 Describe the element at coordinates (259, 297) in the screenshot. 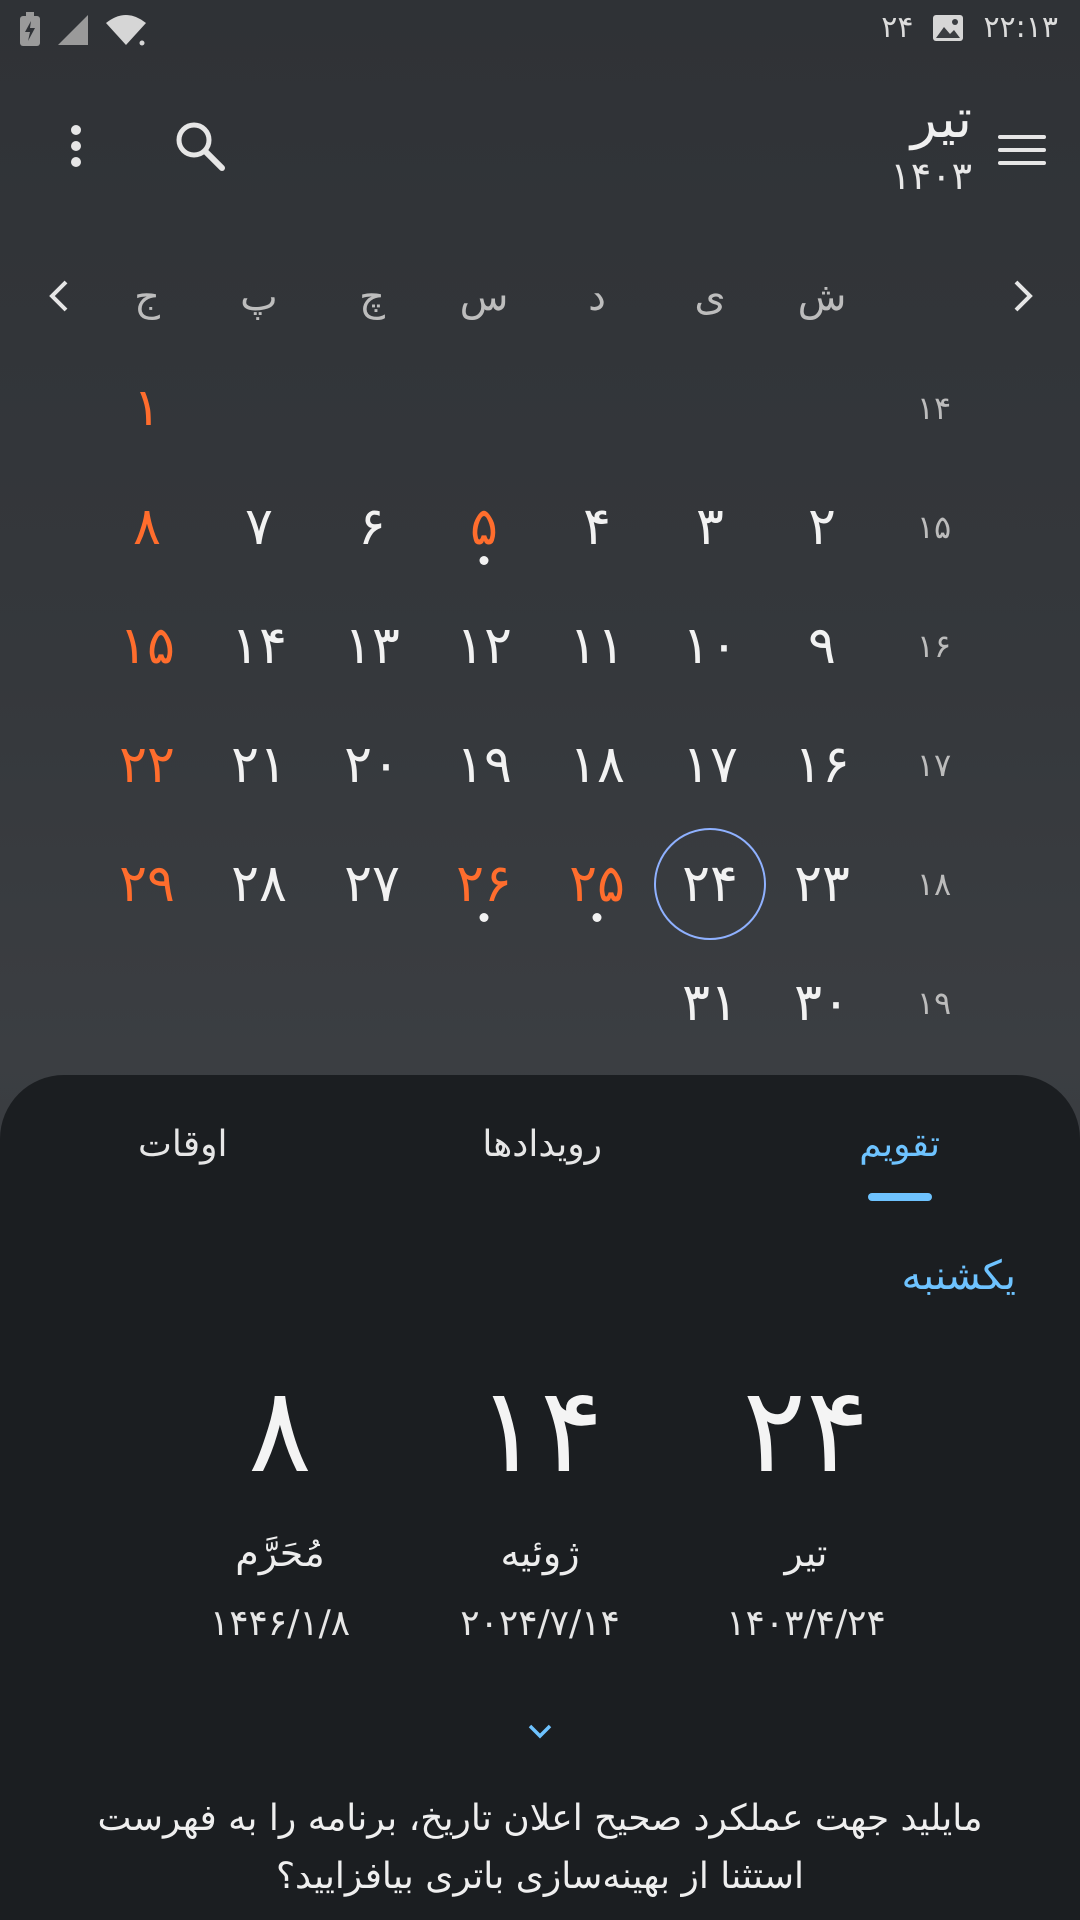

I see `weekday-label: پ` at that location.